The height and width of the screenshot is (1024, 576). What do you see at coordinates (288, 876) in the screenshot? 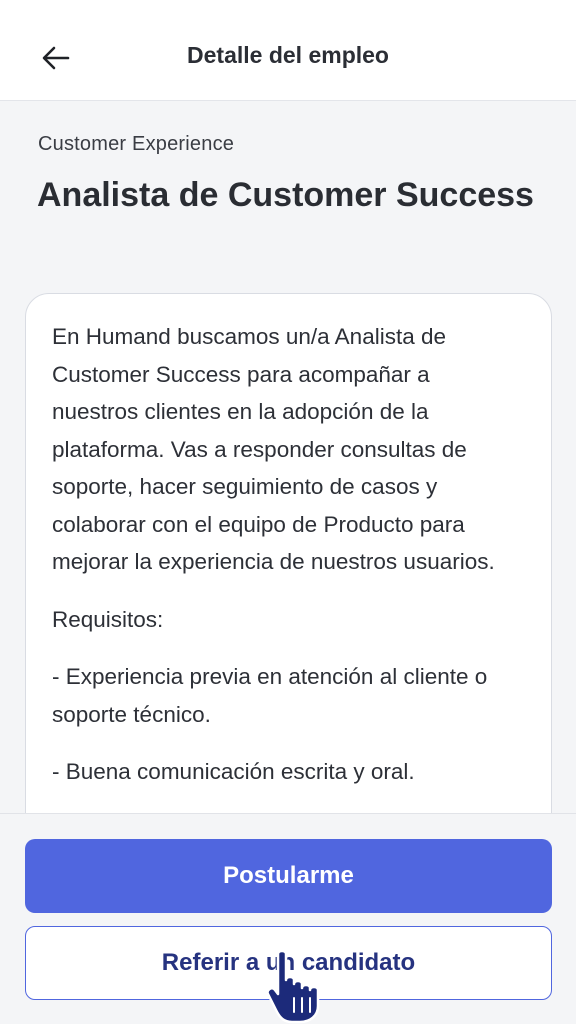
I see `apply-button: Postularme` at bounding box center [288, 876].